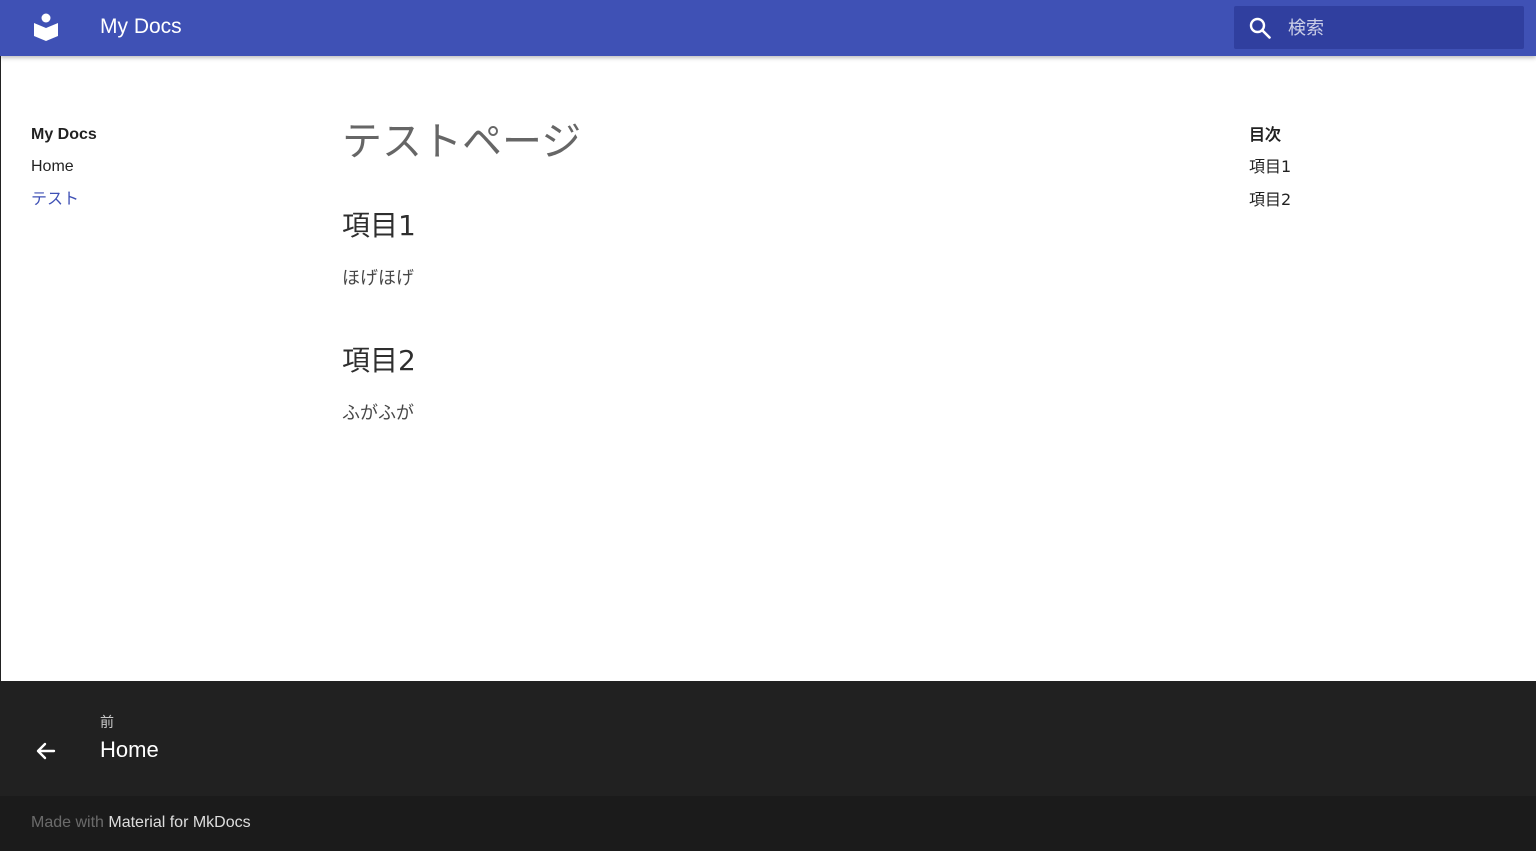  What do you see at coordinates (768, 823) in the screenshot?
I see `footer-meta: Made with Material for MkDocs` at bounding box center [768, 823].